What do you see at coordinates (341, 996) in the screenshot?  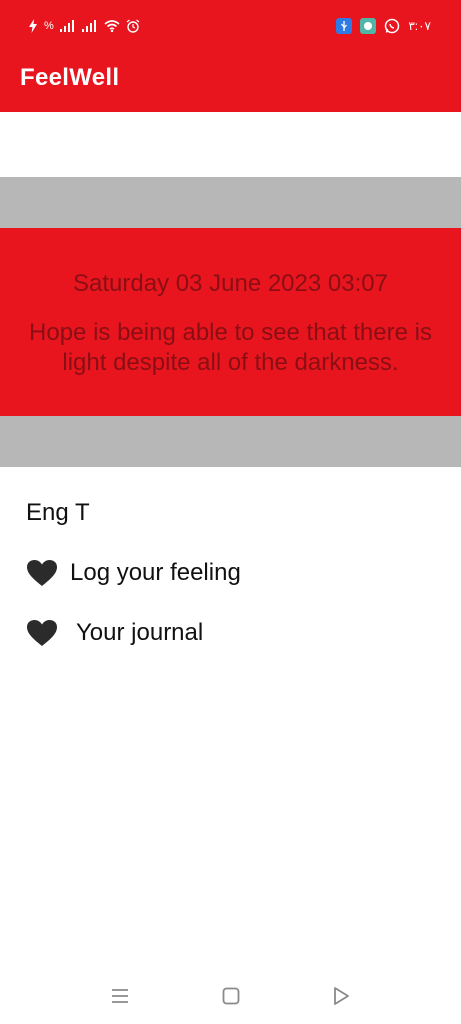 I see `back-icon` at bounding box center [341, 996].